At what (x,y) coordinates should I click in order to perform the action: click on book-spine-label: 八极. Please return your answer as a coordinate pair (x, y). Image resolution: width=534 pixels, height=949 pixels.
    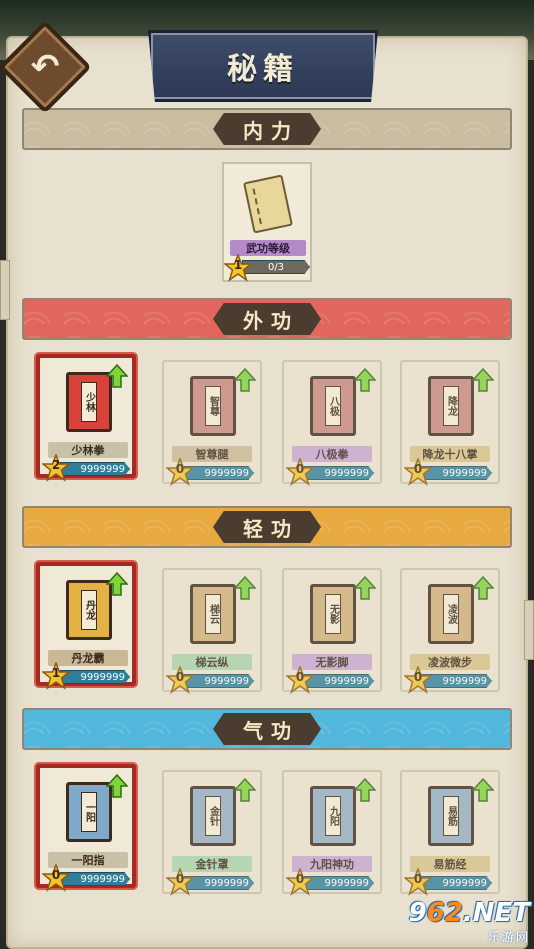
    Looking at the image, I should click on (333, 406).